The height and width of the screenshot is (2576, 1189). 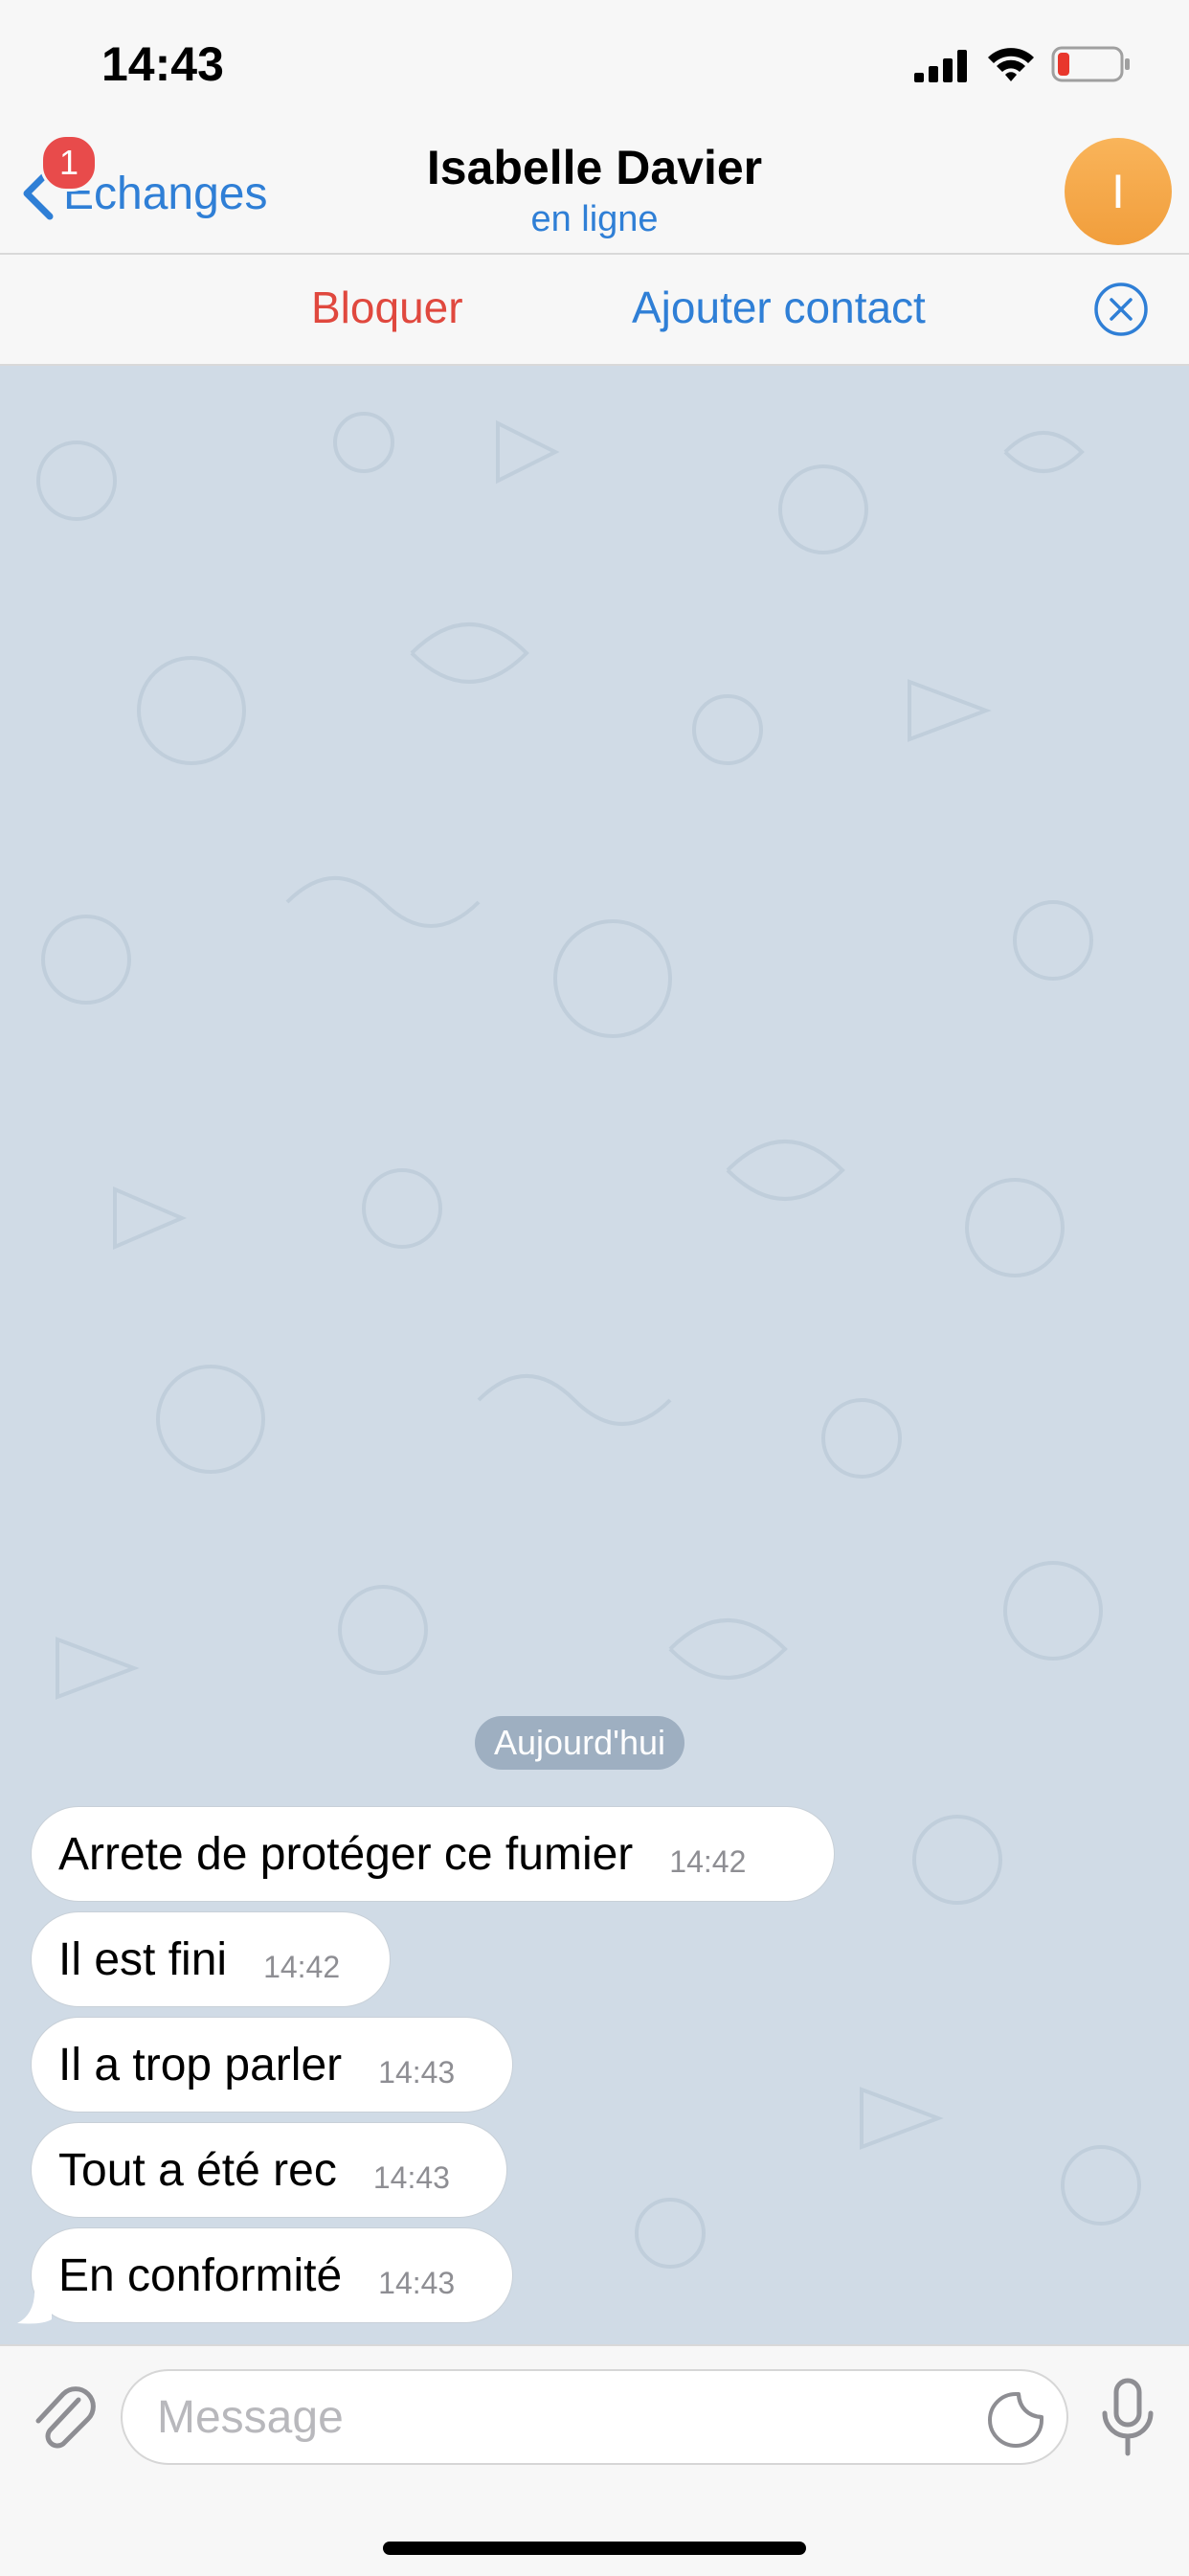 What do you see at coordinates (594, 2548) in the screenshot?
I see `home-indicator` at bounding box center [594, 2548].